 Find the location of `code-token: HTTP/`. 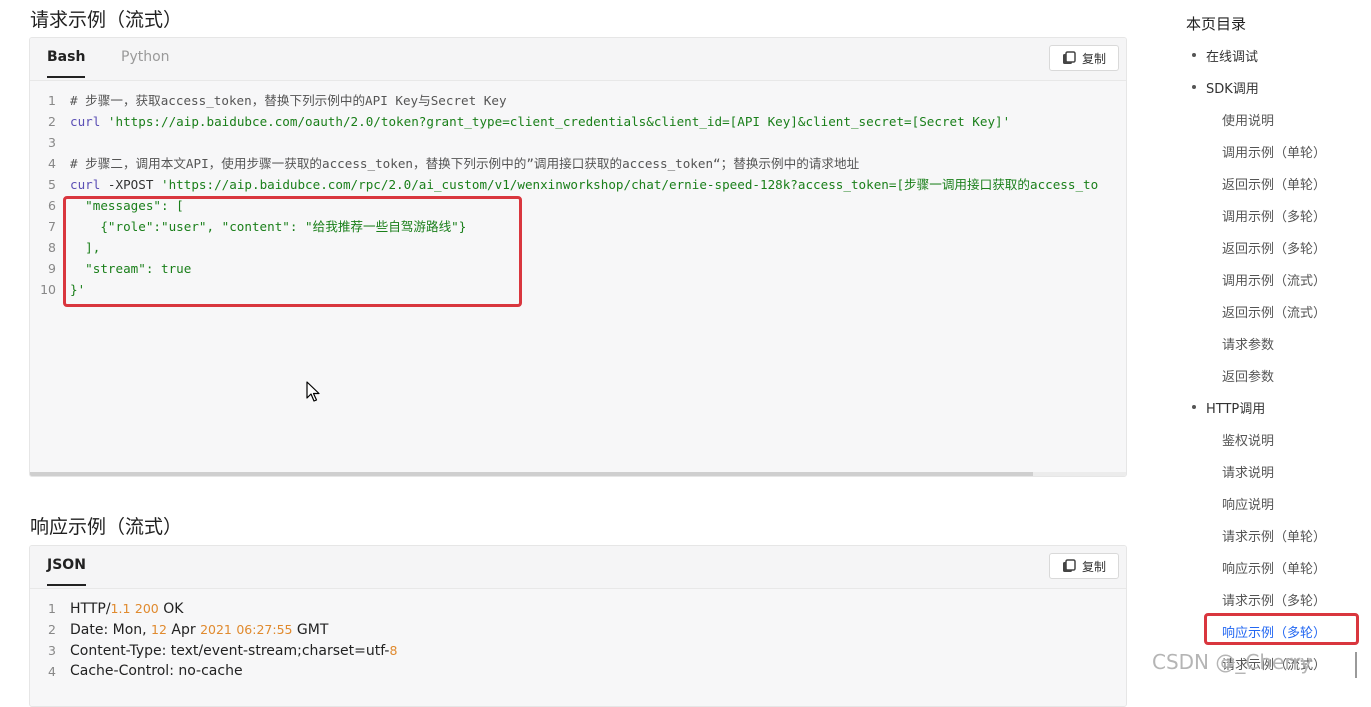

code-token: HTTP/ is located at coordinates (90, 609).